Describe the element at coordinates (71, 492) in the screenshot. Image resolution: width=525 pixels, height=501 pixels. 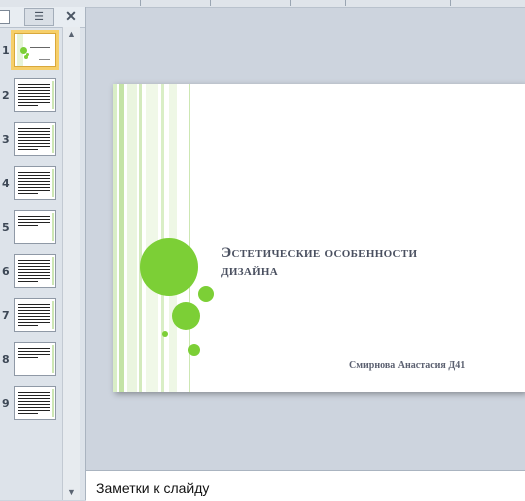
I see `scroll-down-icon: ▼` at that location.